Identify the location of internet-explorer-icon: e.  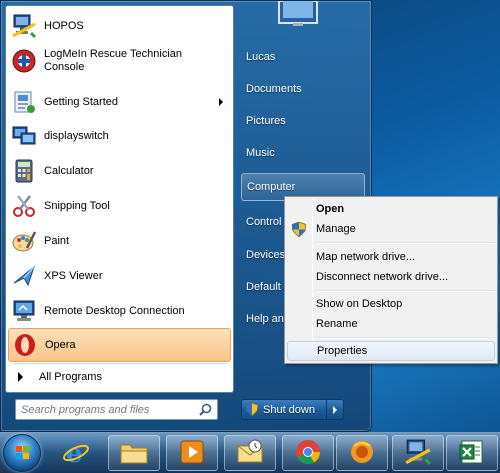
(76, 453).